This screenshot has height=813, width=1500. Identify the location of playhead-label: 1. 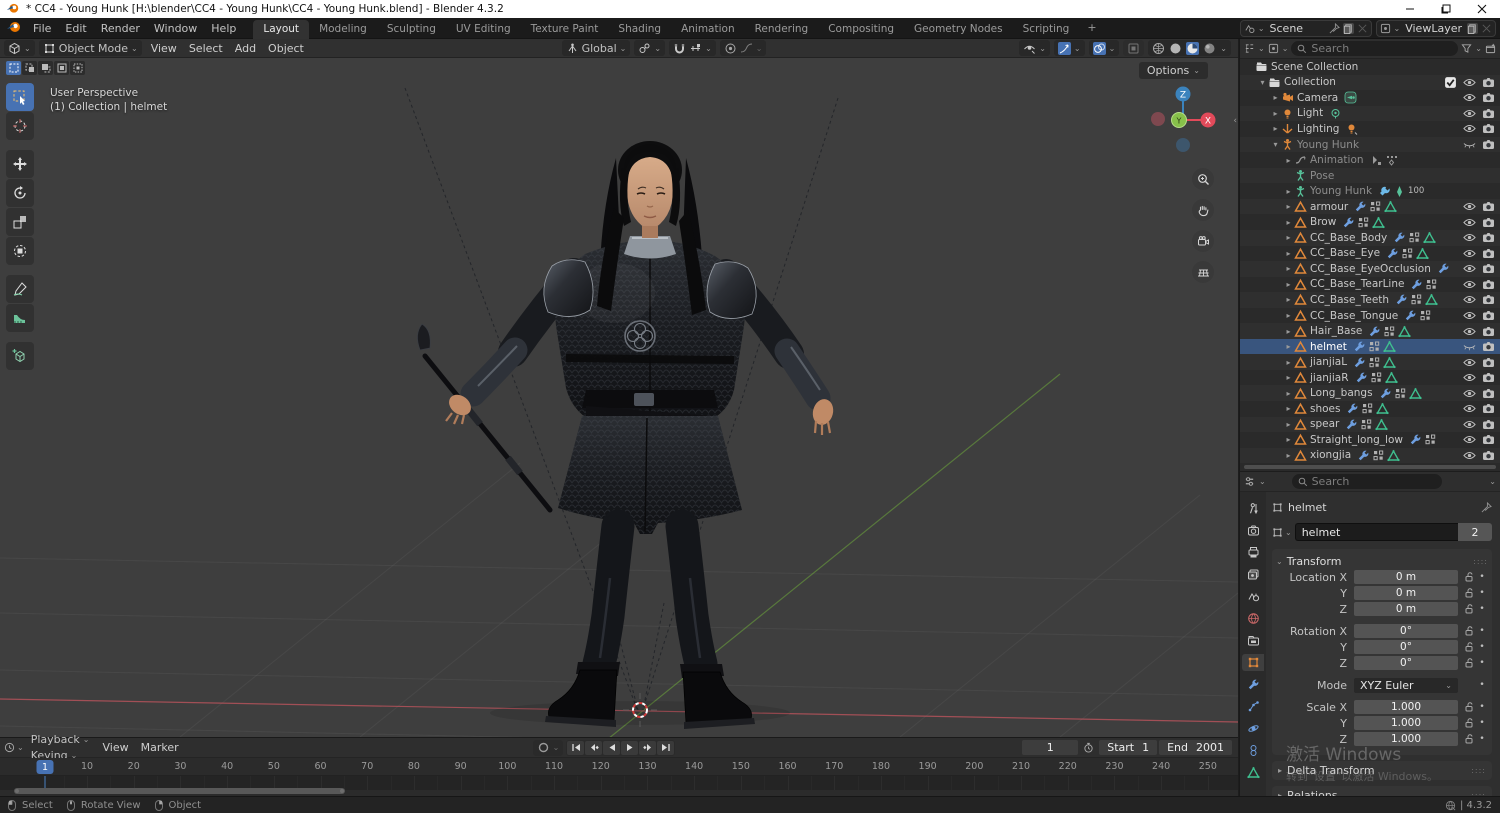
(45, 767).